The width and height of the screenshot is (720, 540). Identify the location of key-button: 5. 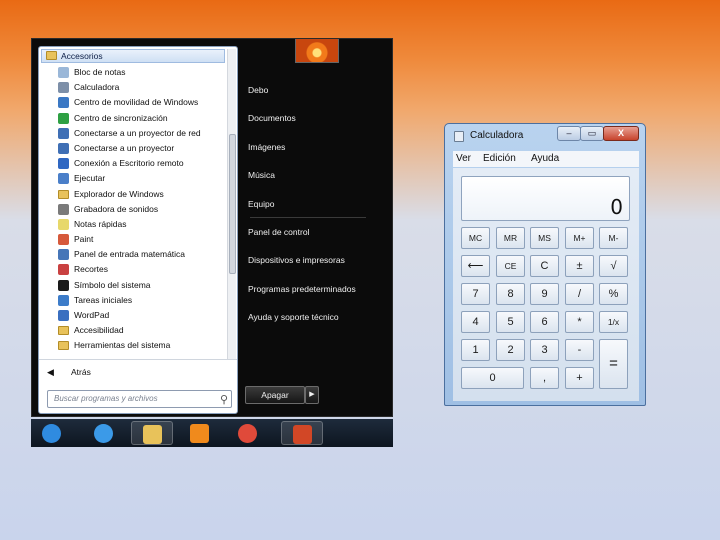
(510, 322).